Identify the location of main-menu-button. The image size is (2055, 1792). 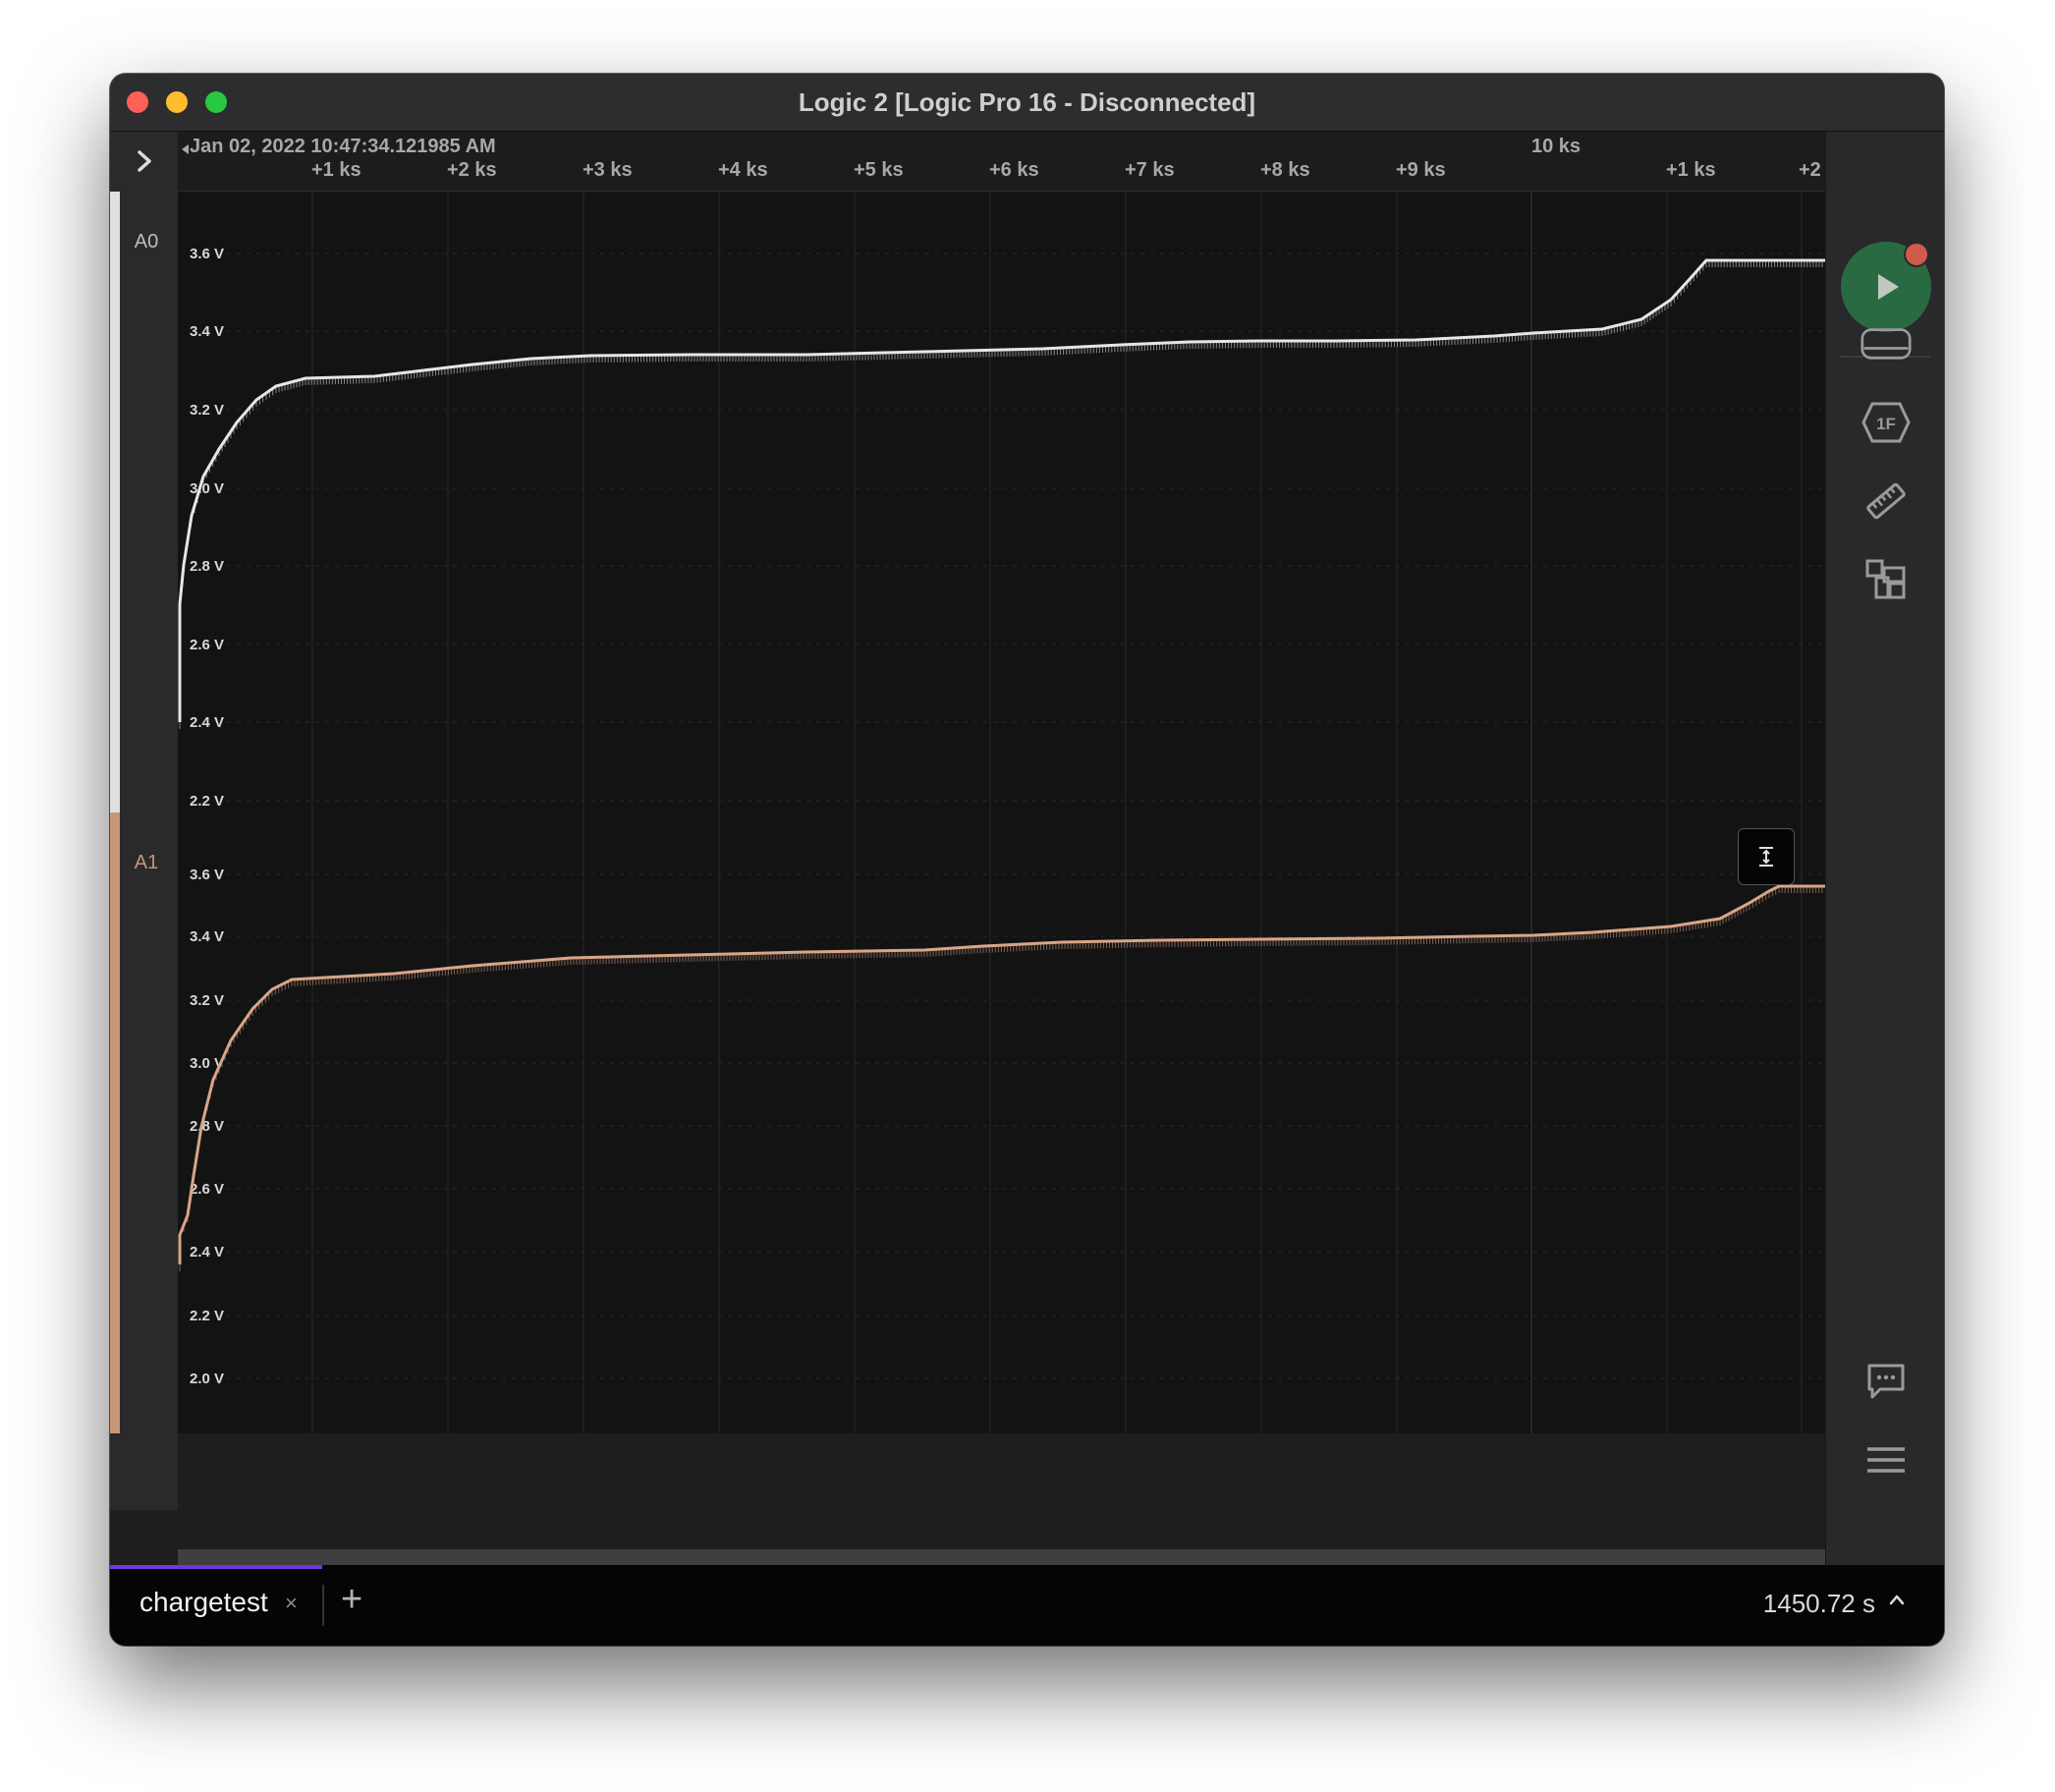
(1887, 1459).